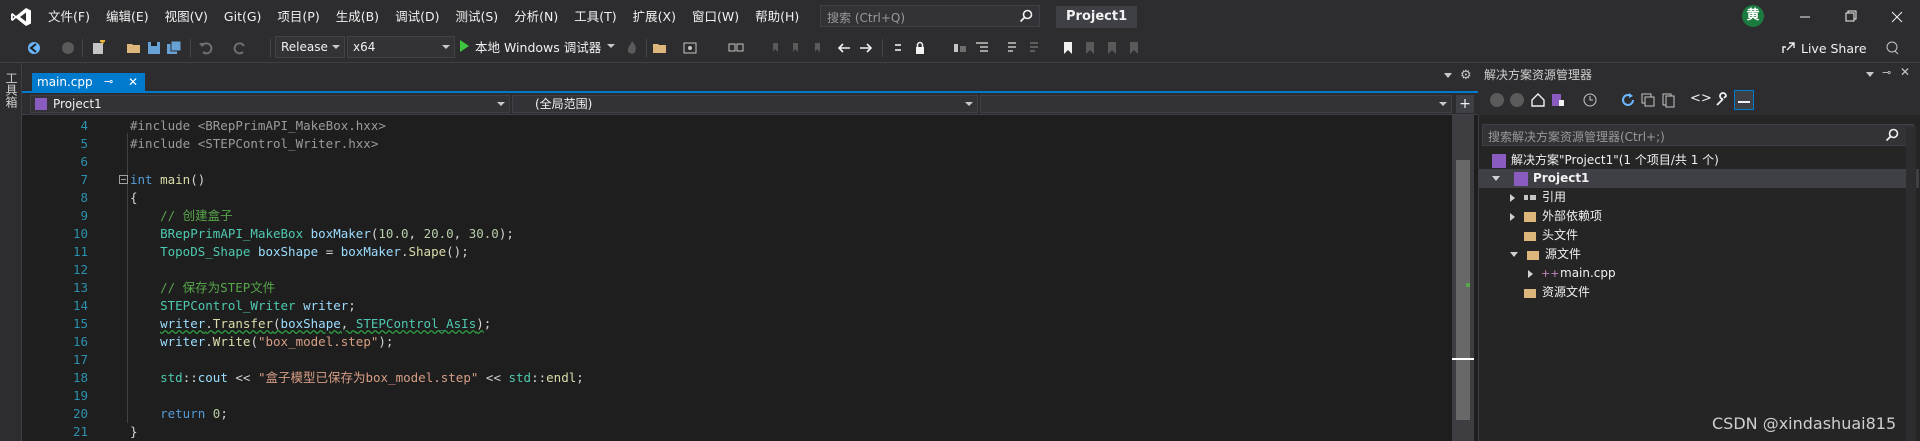 This screenshot has width=1920, height=441. I want to click on menu-view: 视图(V), so click(186, 16).